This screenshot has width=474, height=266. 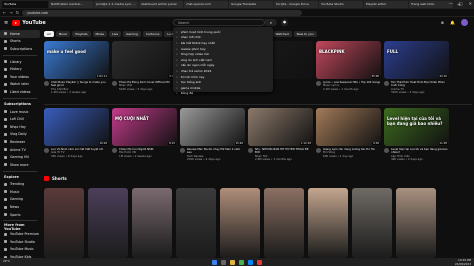 What do you see at coordinates (20, 150) in the screenshot?
I see `sidebar-item: Anime TV` at bounding box center [20, 150].